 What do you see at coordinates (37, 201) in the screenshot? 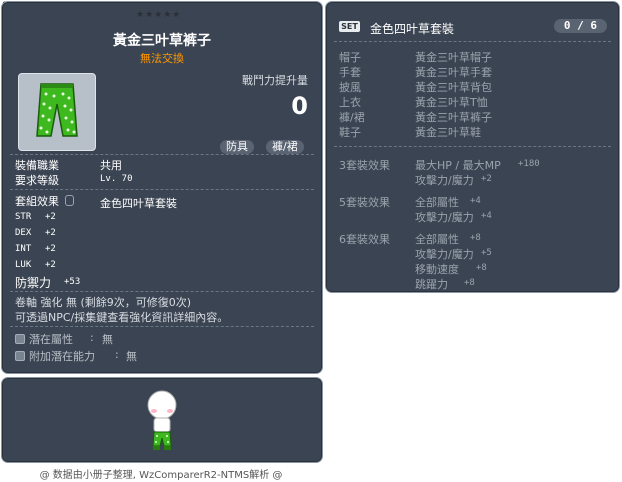
I see `set-effect-label-text: 套組效果` at bounding box center [37, 201].